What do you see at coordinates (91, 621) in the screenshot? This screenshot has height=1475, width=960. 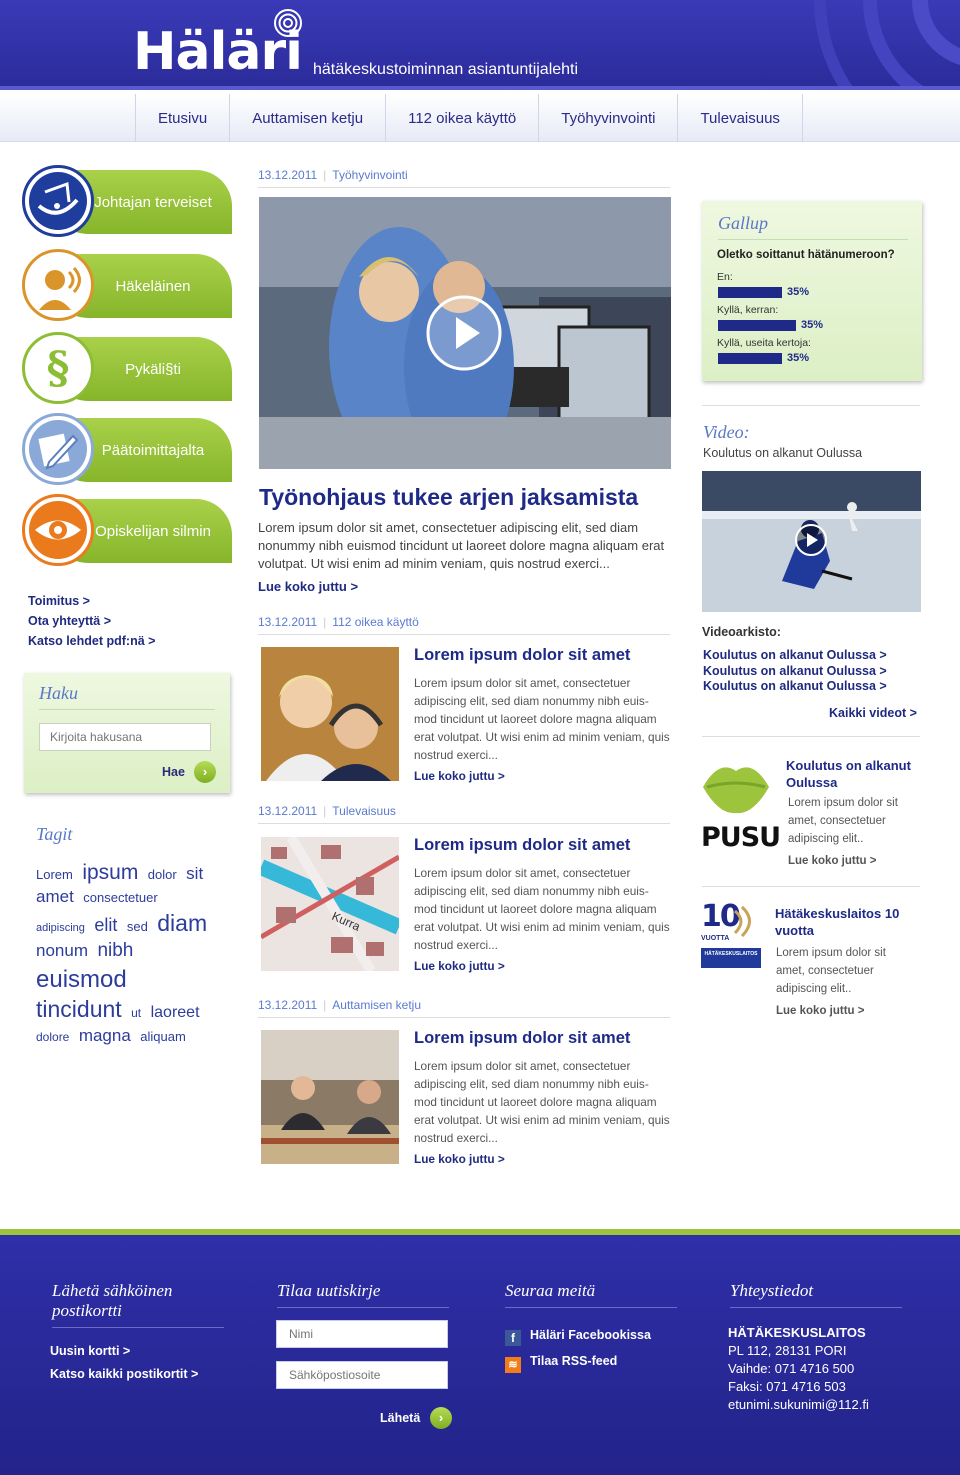 I see `link-ota-yhteytta: Ota yhteyttä >` at bounding box center [91, 621].